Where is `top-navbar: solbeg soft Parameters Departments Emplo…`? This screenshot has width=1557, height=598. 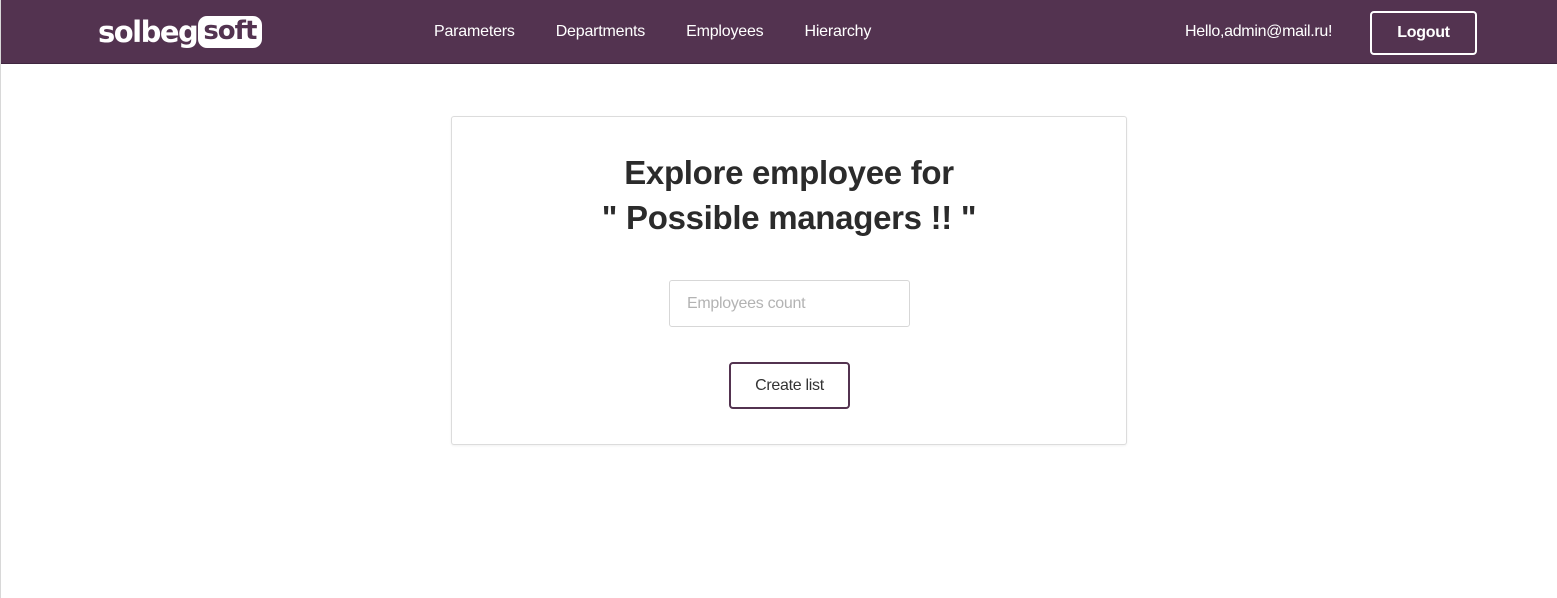
top-navbar: solbeg soft Parameters Departments Emplo… is located at coordinates (779, 32).